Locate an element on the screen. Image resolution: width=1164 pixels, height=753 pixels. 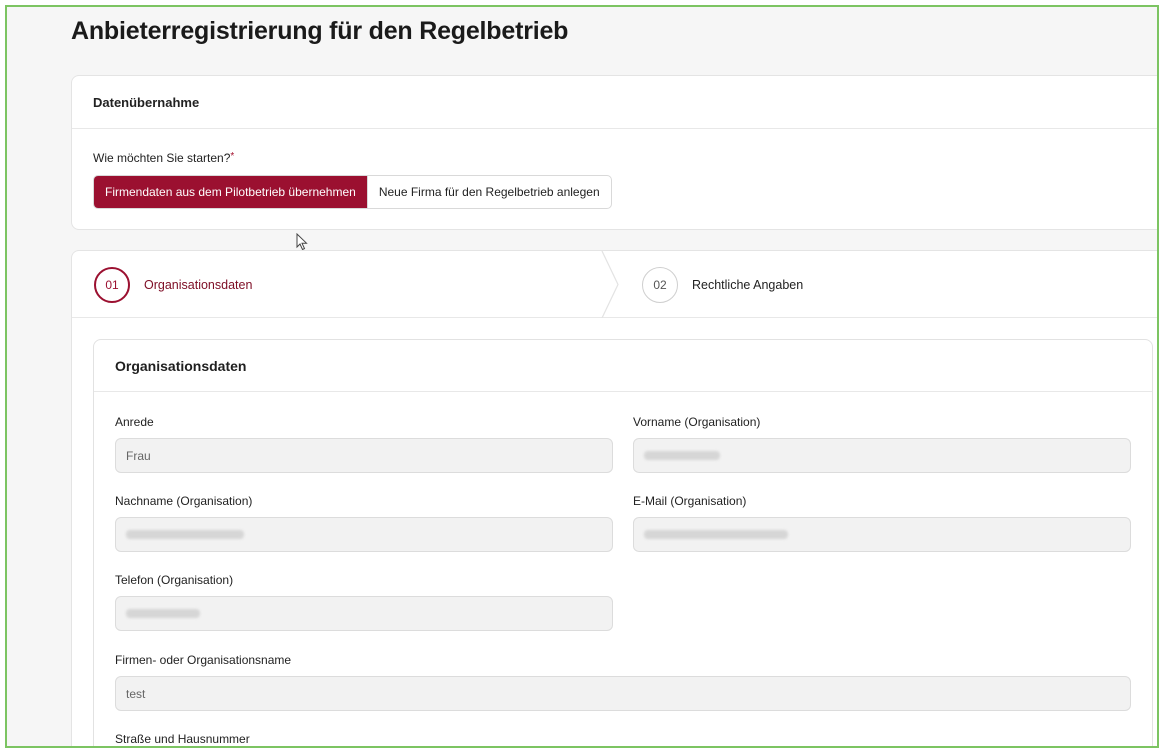
field-label: Straße und Hausnummer is located at coordinates (182, 739).